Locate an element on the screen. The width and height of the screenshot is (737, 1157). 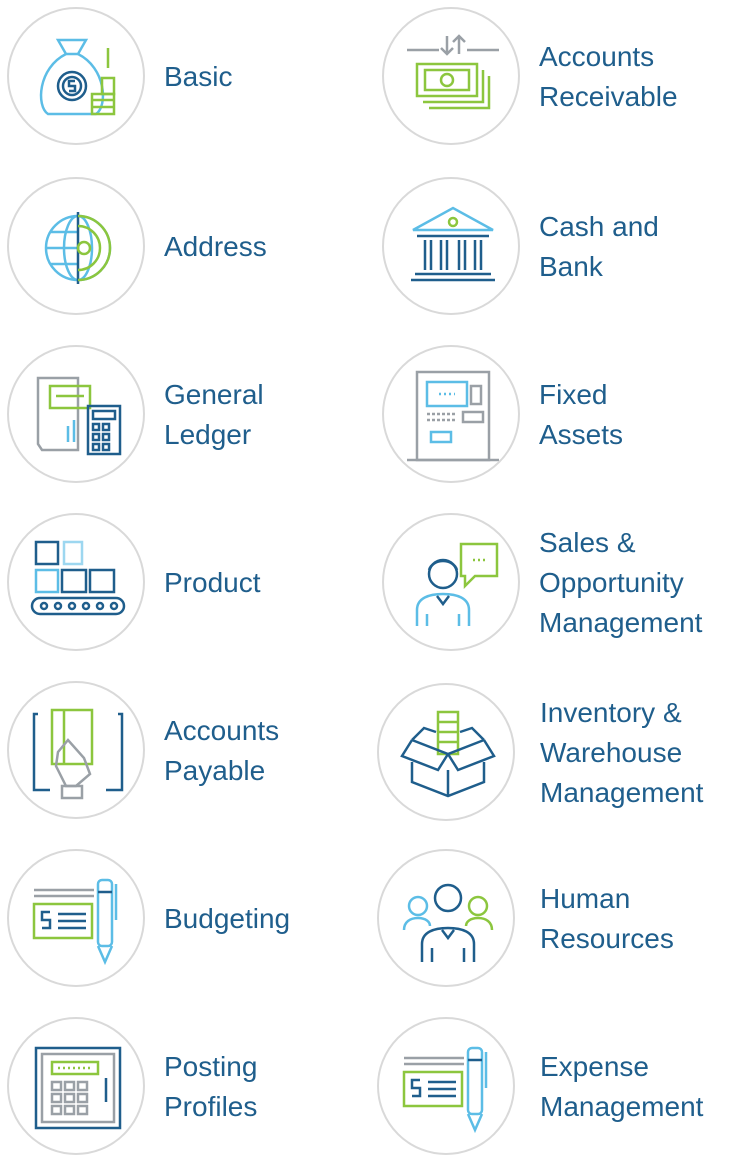
team-people-icon is located at coordinates (448, 922).